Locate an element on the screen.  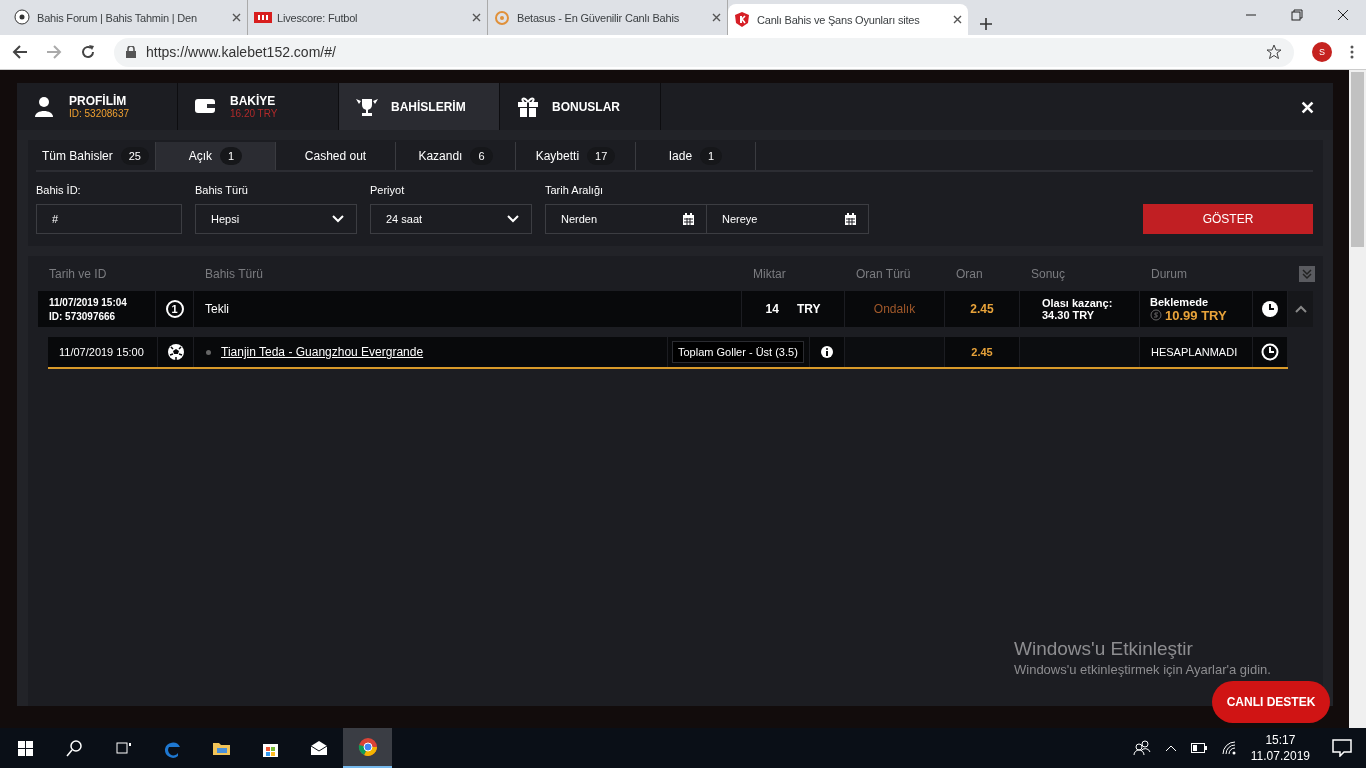
possible-win: 34.30 TRY is located at coordinates (1068, 315).